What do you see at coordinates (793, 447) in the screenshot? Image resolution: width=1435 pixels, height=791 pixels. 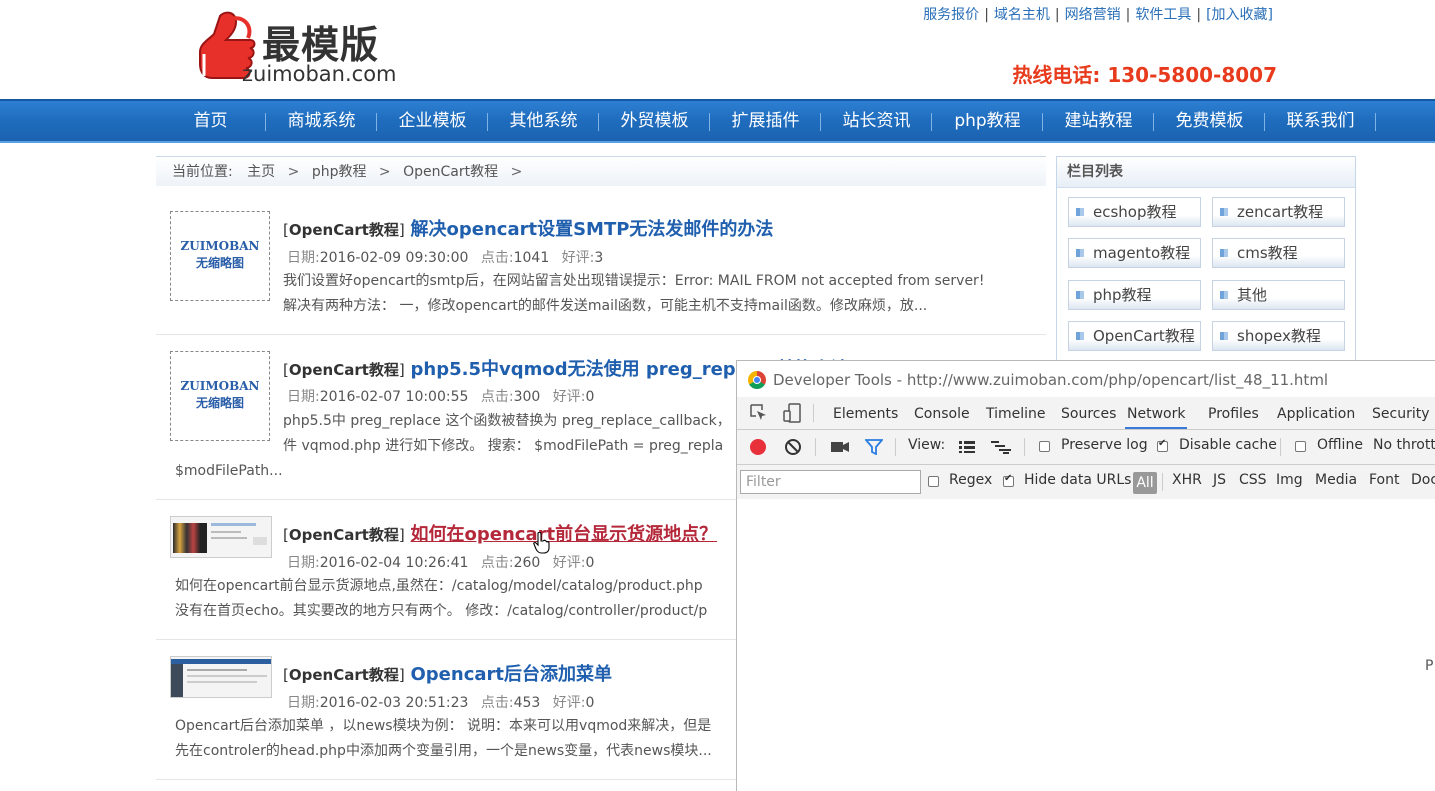 I see `clear-icon` at bounding box center [793, 447].